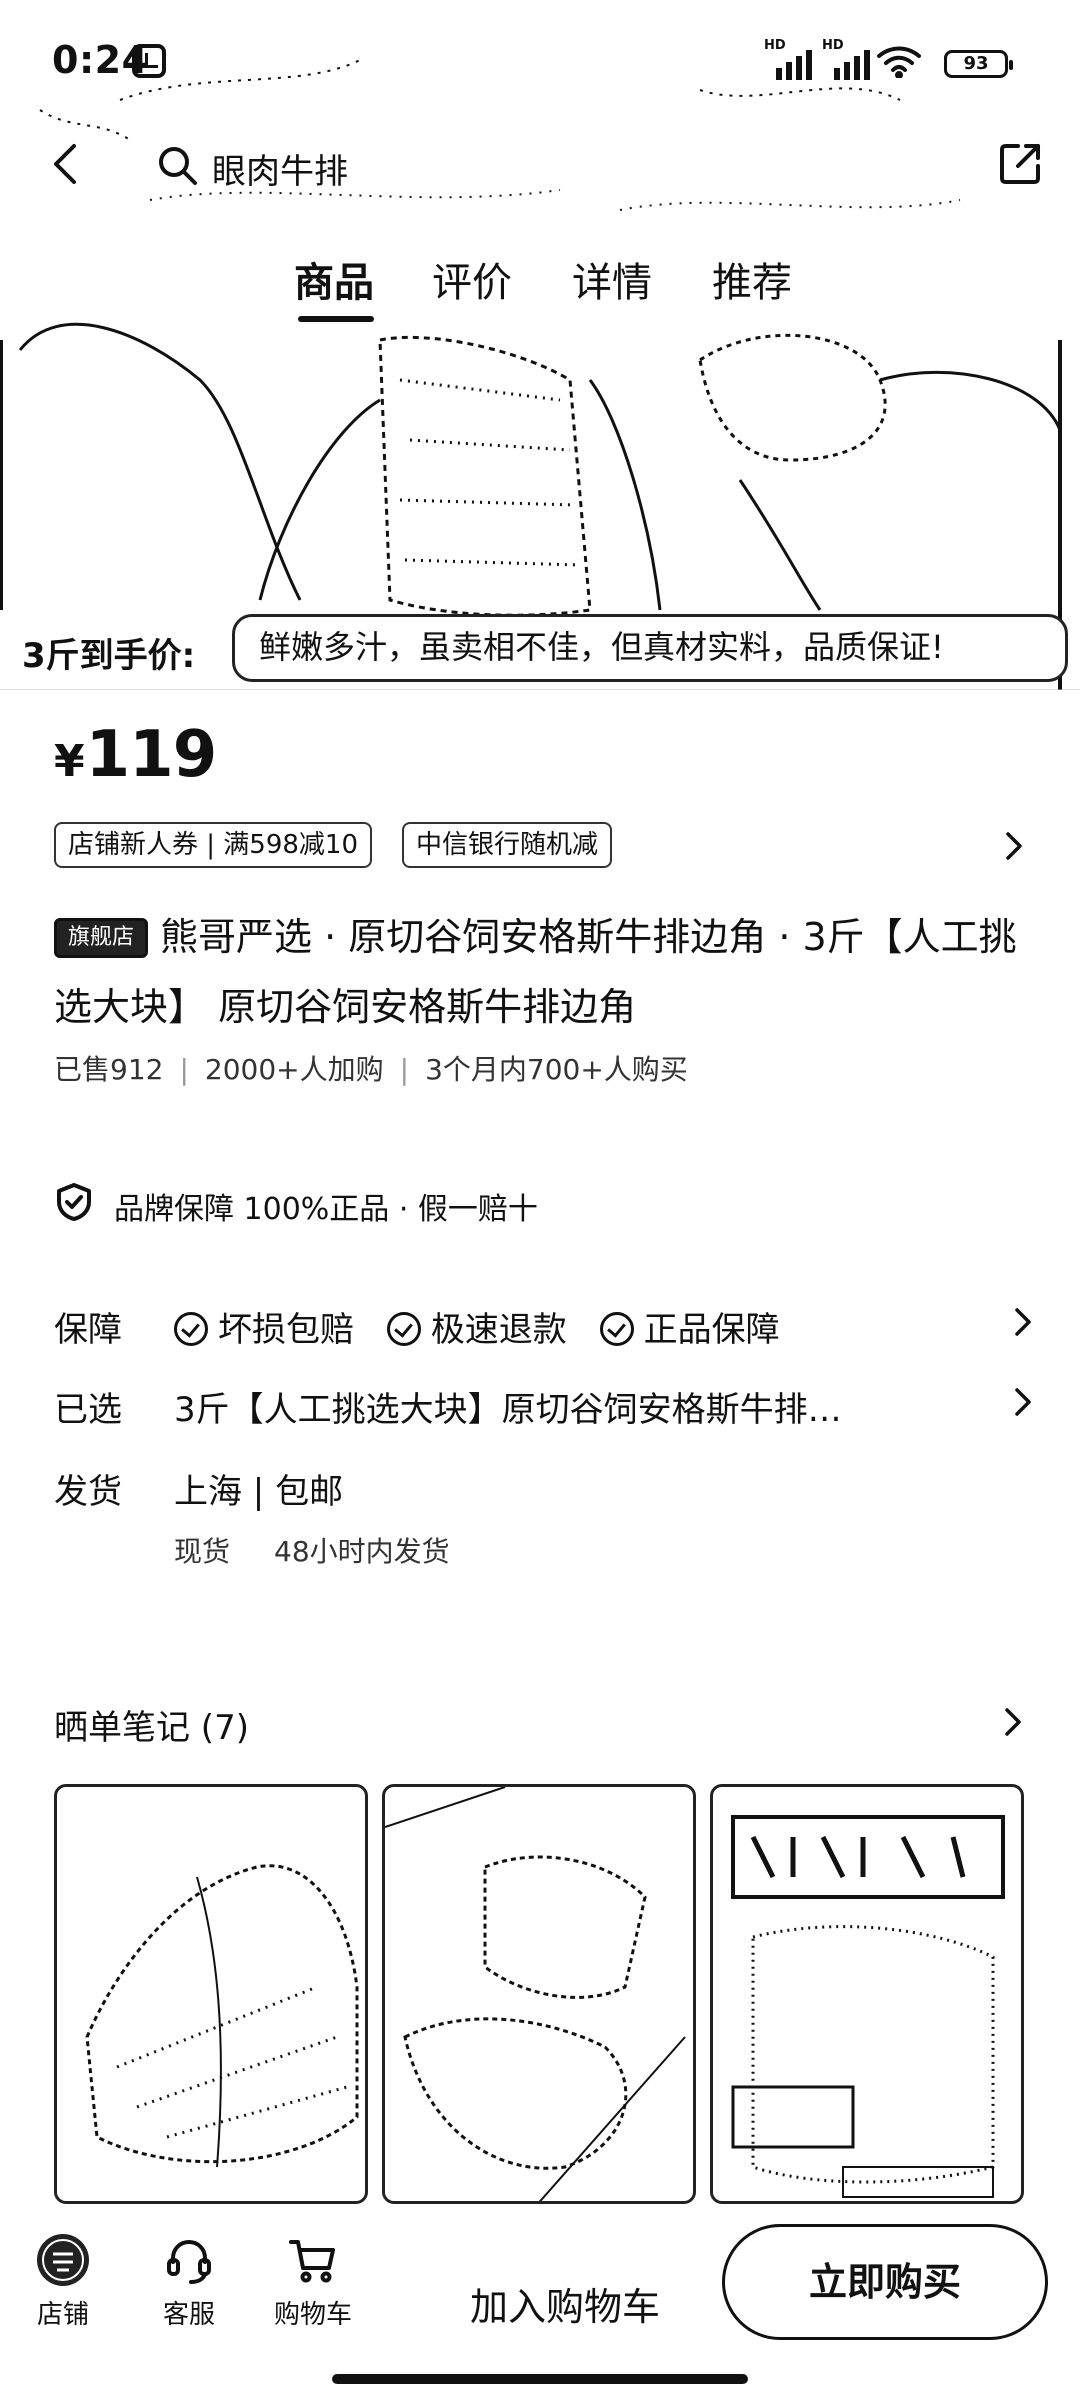 This screenshot has width=1080, height=2403. Describe the element at coordinates (334, 279) in the screenshot. I see `tab-goods: 商品` at that location.